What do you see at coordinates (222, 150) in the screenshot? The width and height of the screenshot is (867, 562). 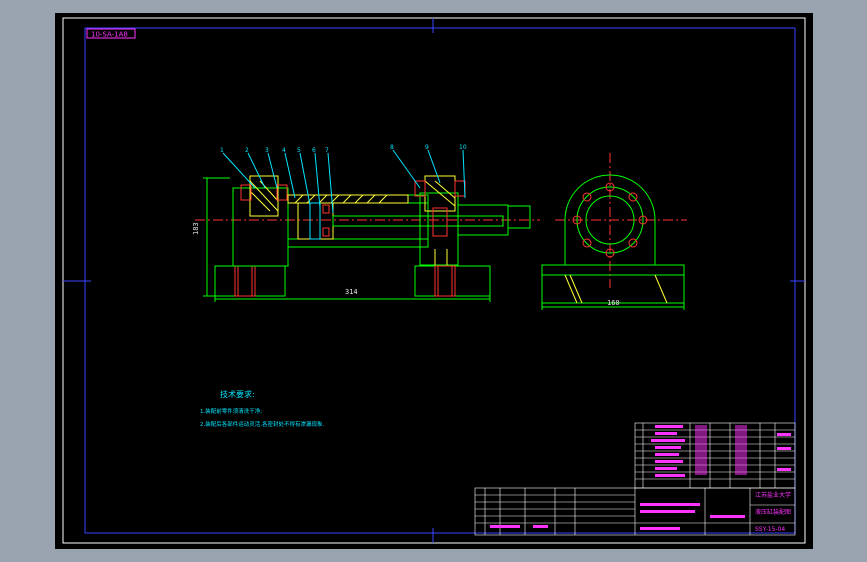 I see `balloon-1: 1` at bounding box center [222, 150].